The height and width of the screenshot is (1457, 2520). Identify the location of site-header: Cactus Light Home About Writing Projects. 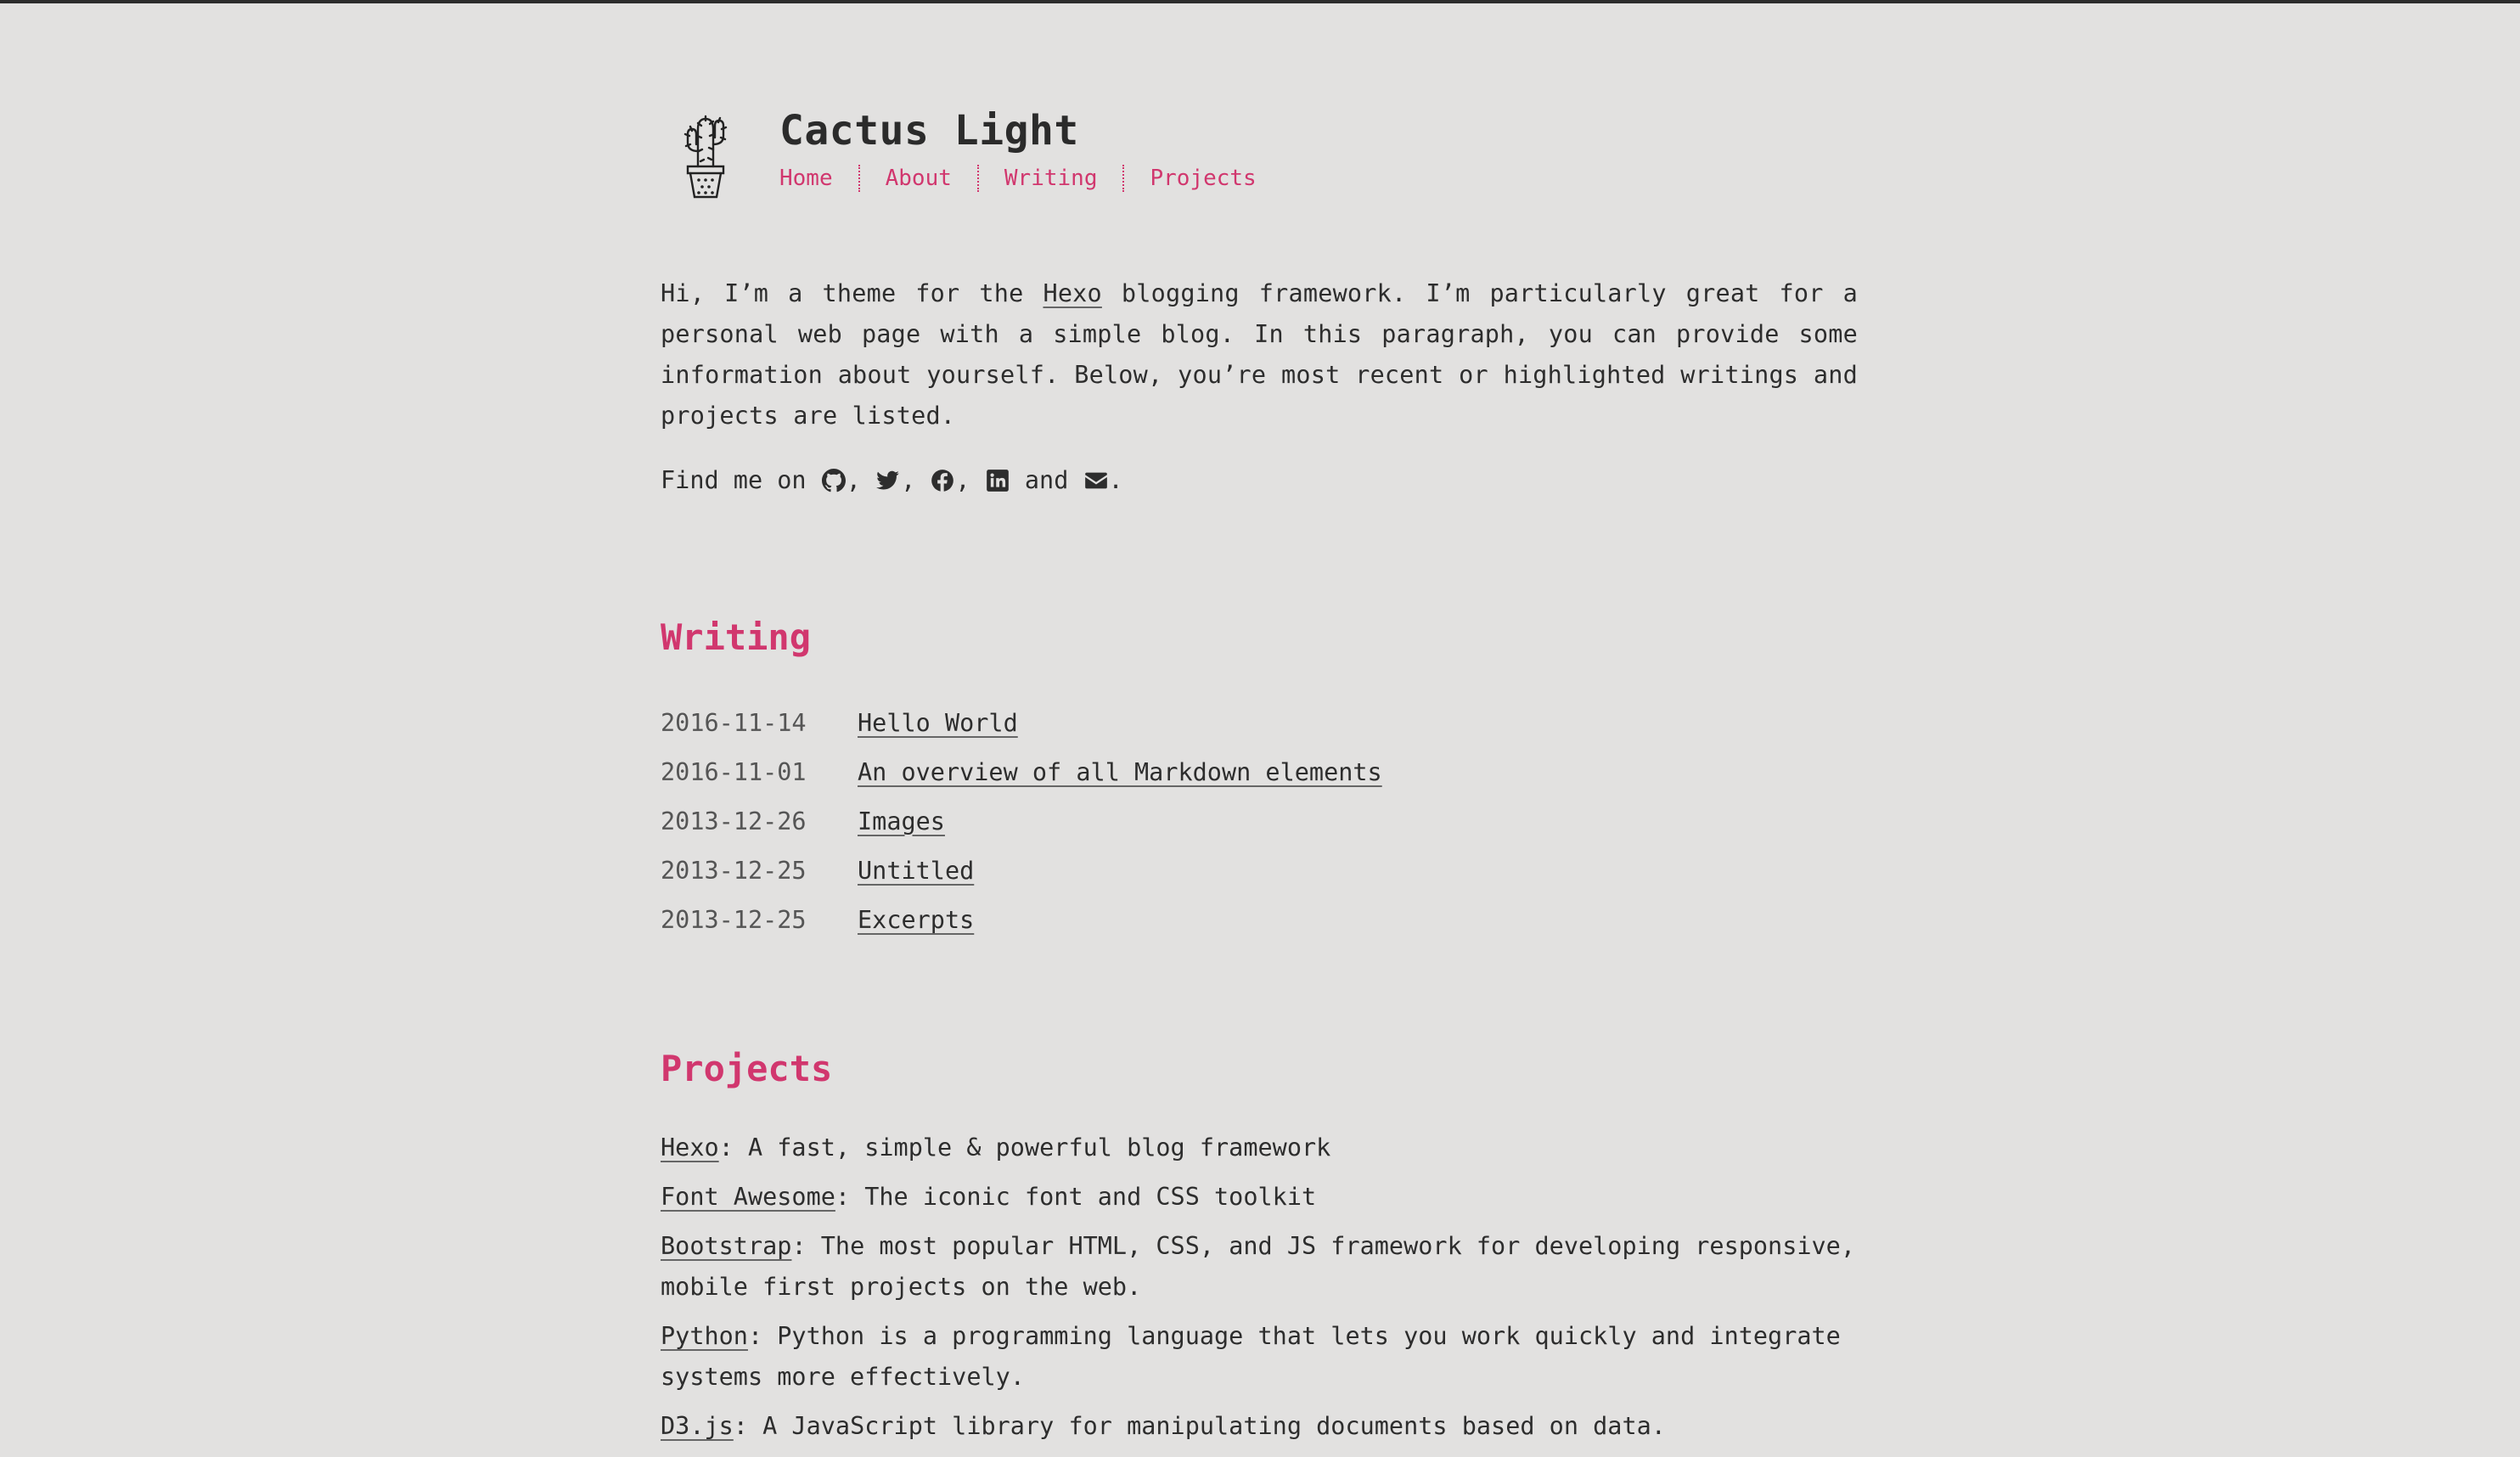
(1260, 154).